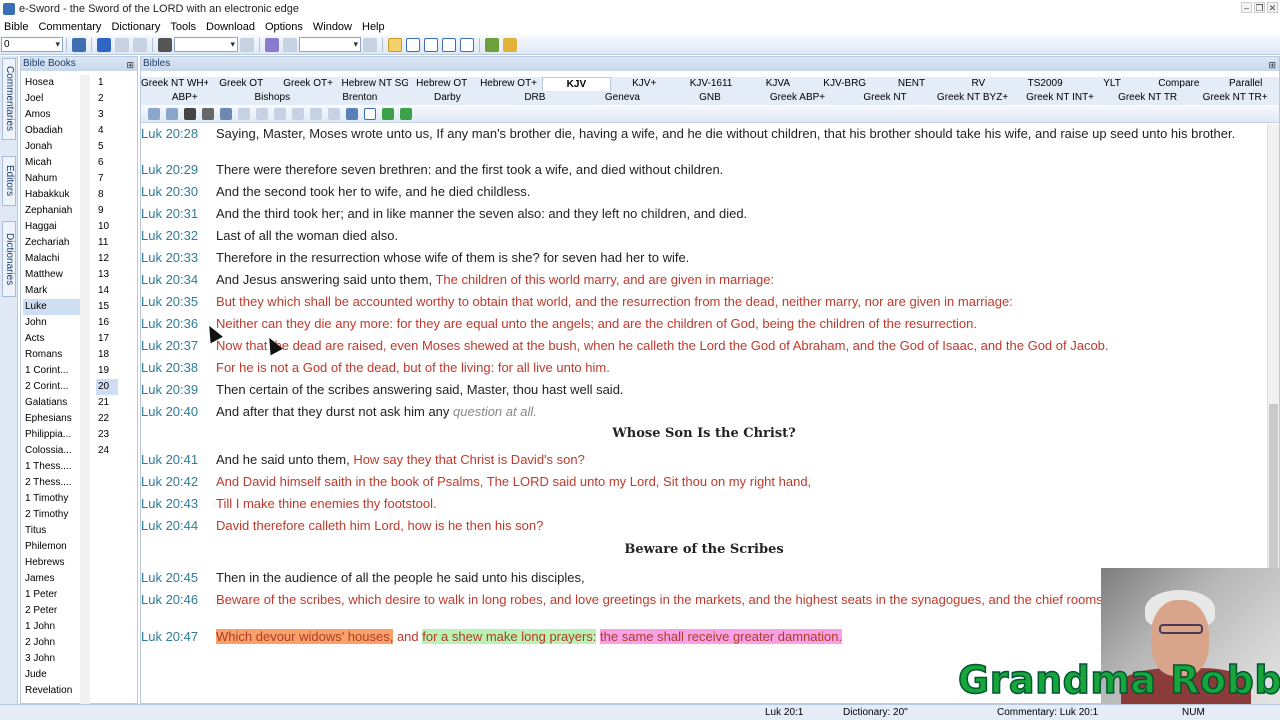 The image size is (1280, 720). What do you see at coordinates (52, 515) in the screenshot?
I see `book-list-item: 2 Timothy` at bounding box center [52, 515].